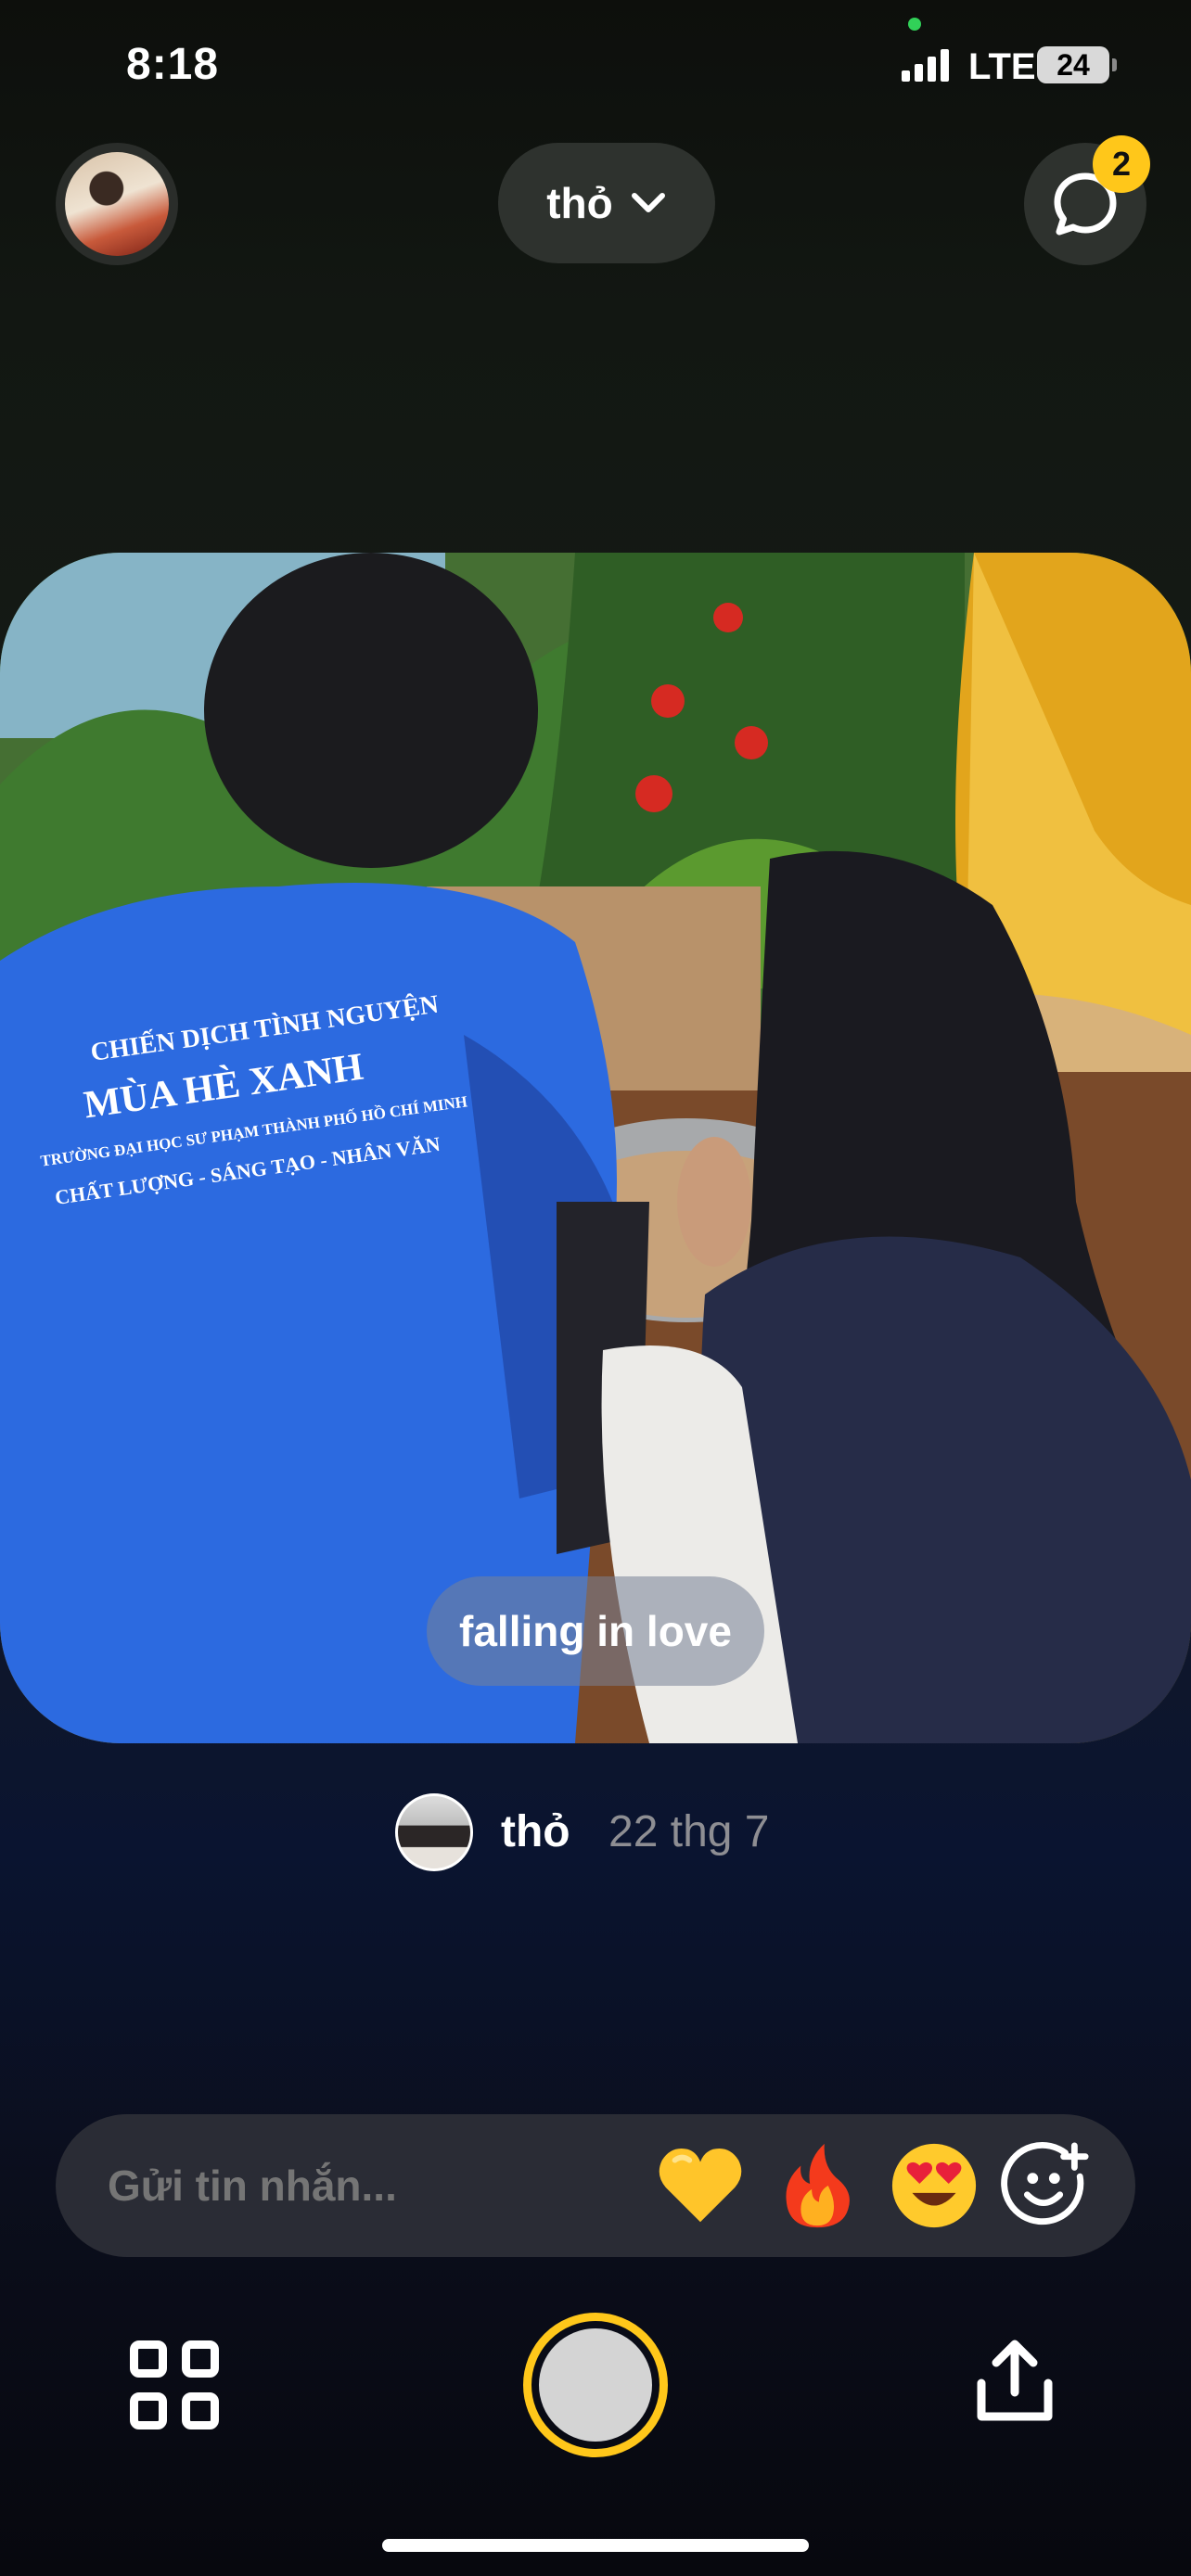 Image resolution: width=1191 pixels, height=2576 pixels. I want to click on network-label: LTE, so click(1002, 66).